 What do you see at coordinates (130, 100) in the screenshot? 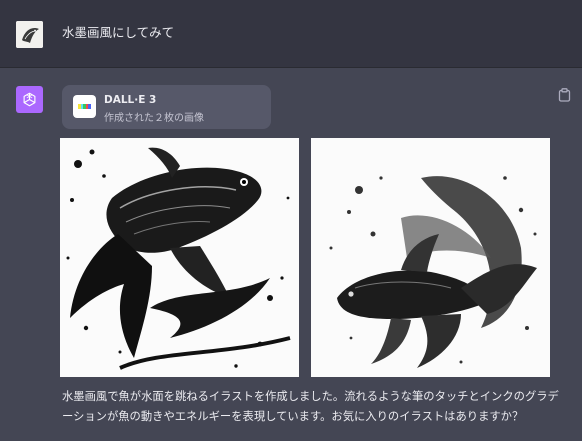
I see `tool-name: DALL·E 3` at bounding box center [130, 100].